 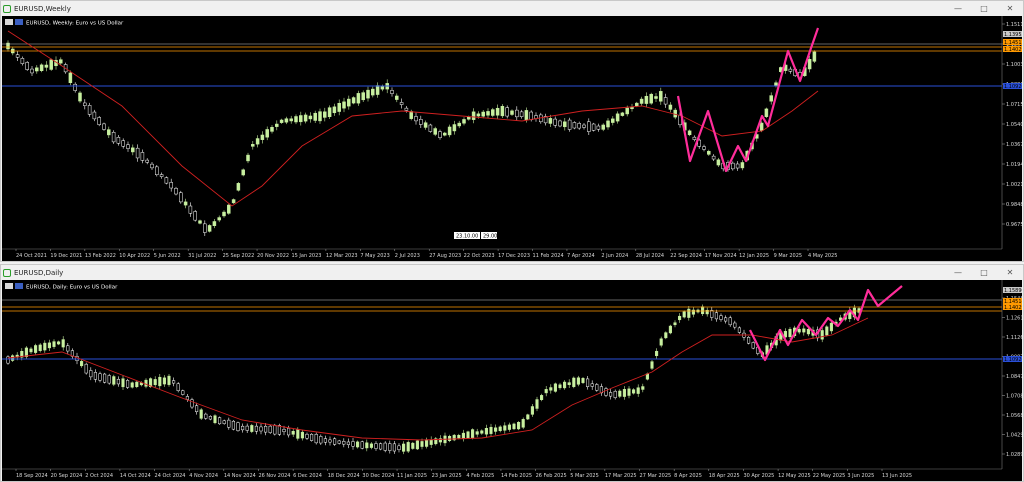 What do you see at coordinates (99, 476) in the screenshot?
I see `date-tick-label: 2 Oct 2024` at bounding box center [99, 476].